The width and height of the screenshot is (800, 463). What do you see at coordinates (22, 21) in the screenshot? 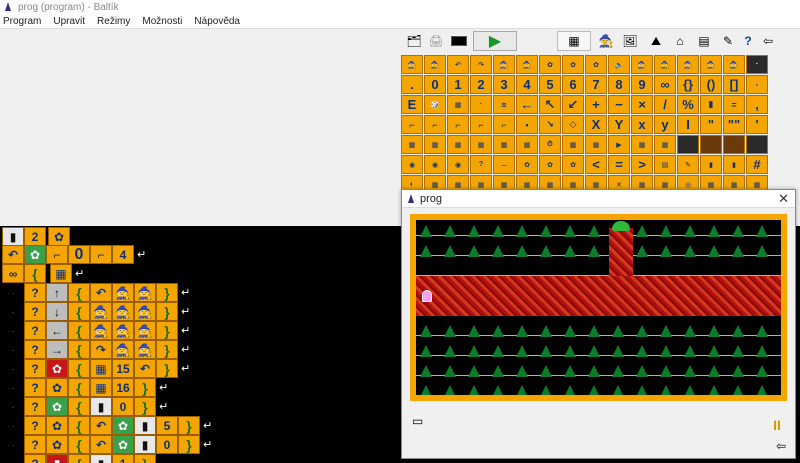
I see `menu-program: Program` at bounding box center [22, 21].